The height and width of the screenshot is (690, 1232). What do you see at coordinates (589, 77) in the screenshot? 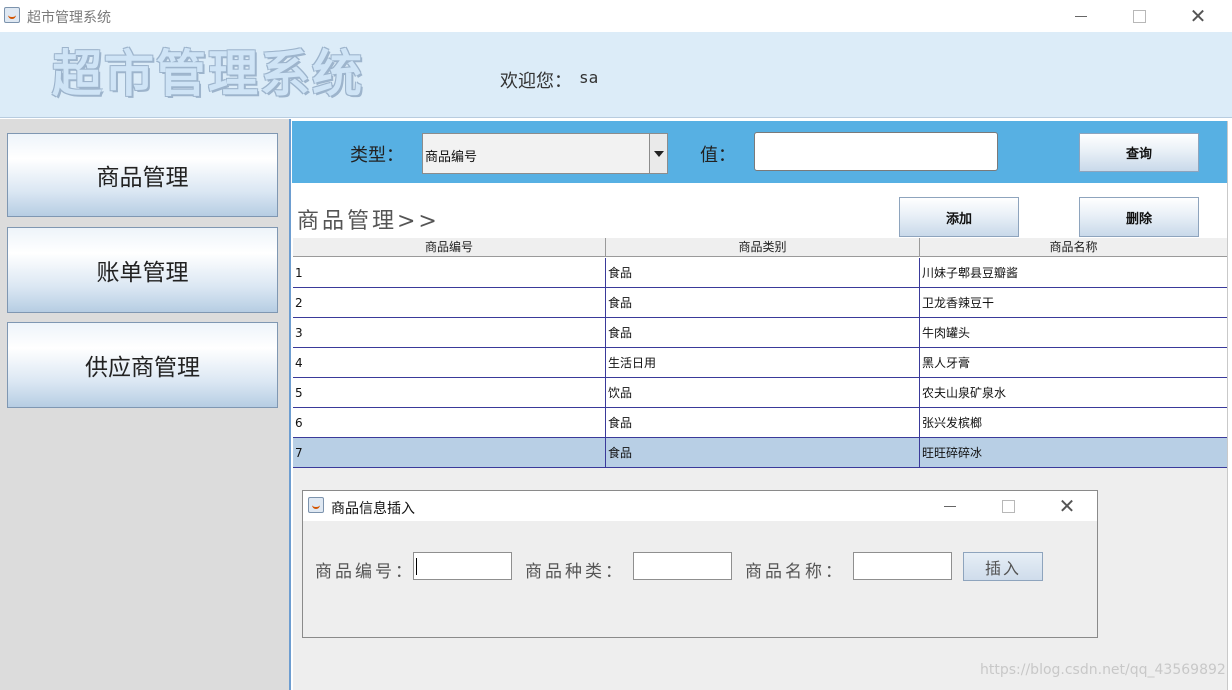
I see `welcome-username: sa` at bounding box center [589, 77].